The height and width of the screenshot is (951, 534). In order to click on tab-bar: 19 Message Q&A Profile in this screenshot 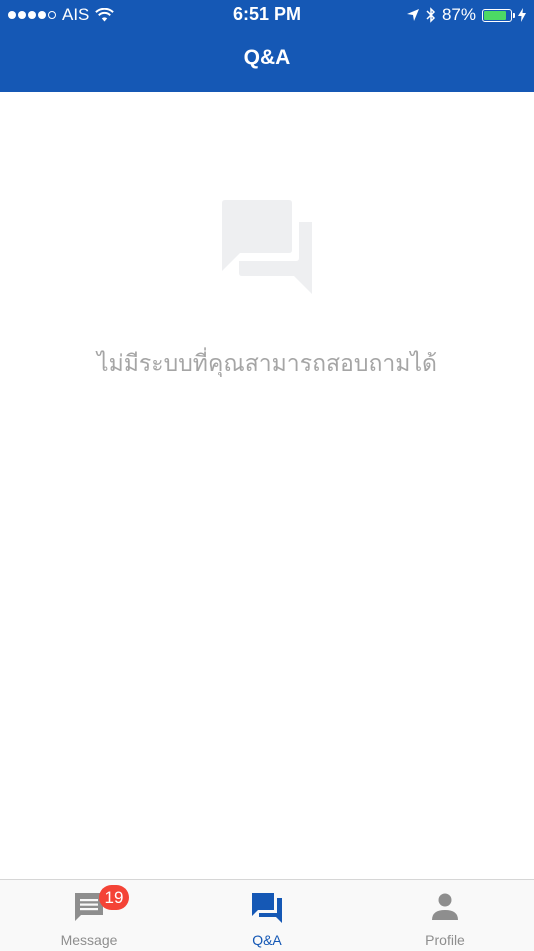, I will do `click(267, 915)`.